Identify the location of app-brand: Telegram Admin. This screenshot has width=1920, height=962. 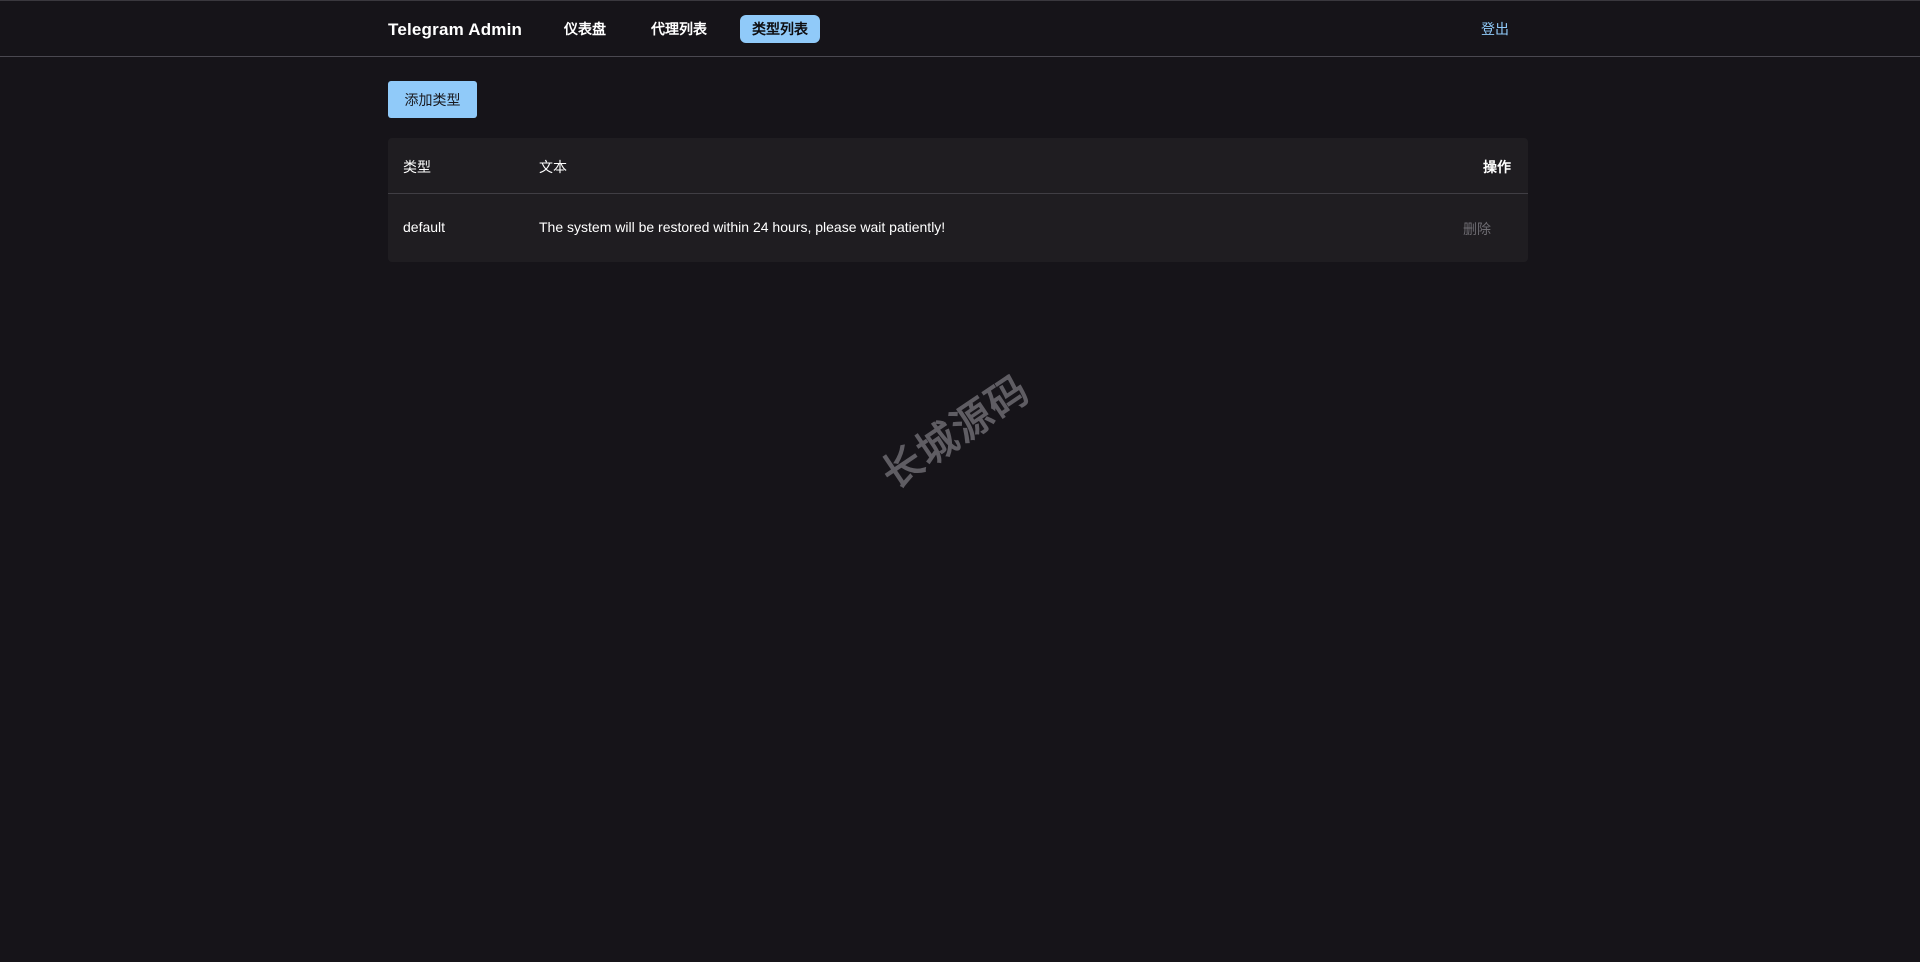
(455, 30).